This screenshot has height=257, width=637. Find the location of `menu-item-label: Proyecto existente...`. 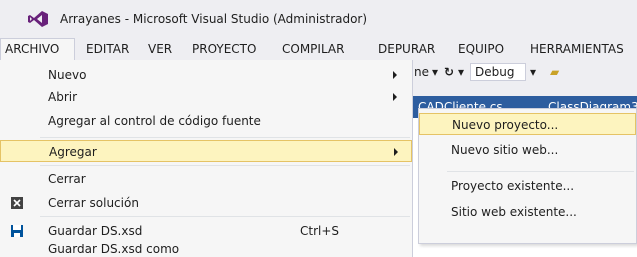

menu-item-label: Proyecto existente... is located at coordinates (513, 186).